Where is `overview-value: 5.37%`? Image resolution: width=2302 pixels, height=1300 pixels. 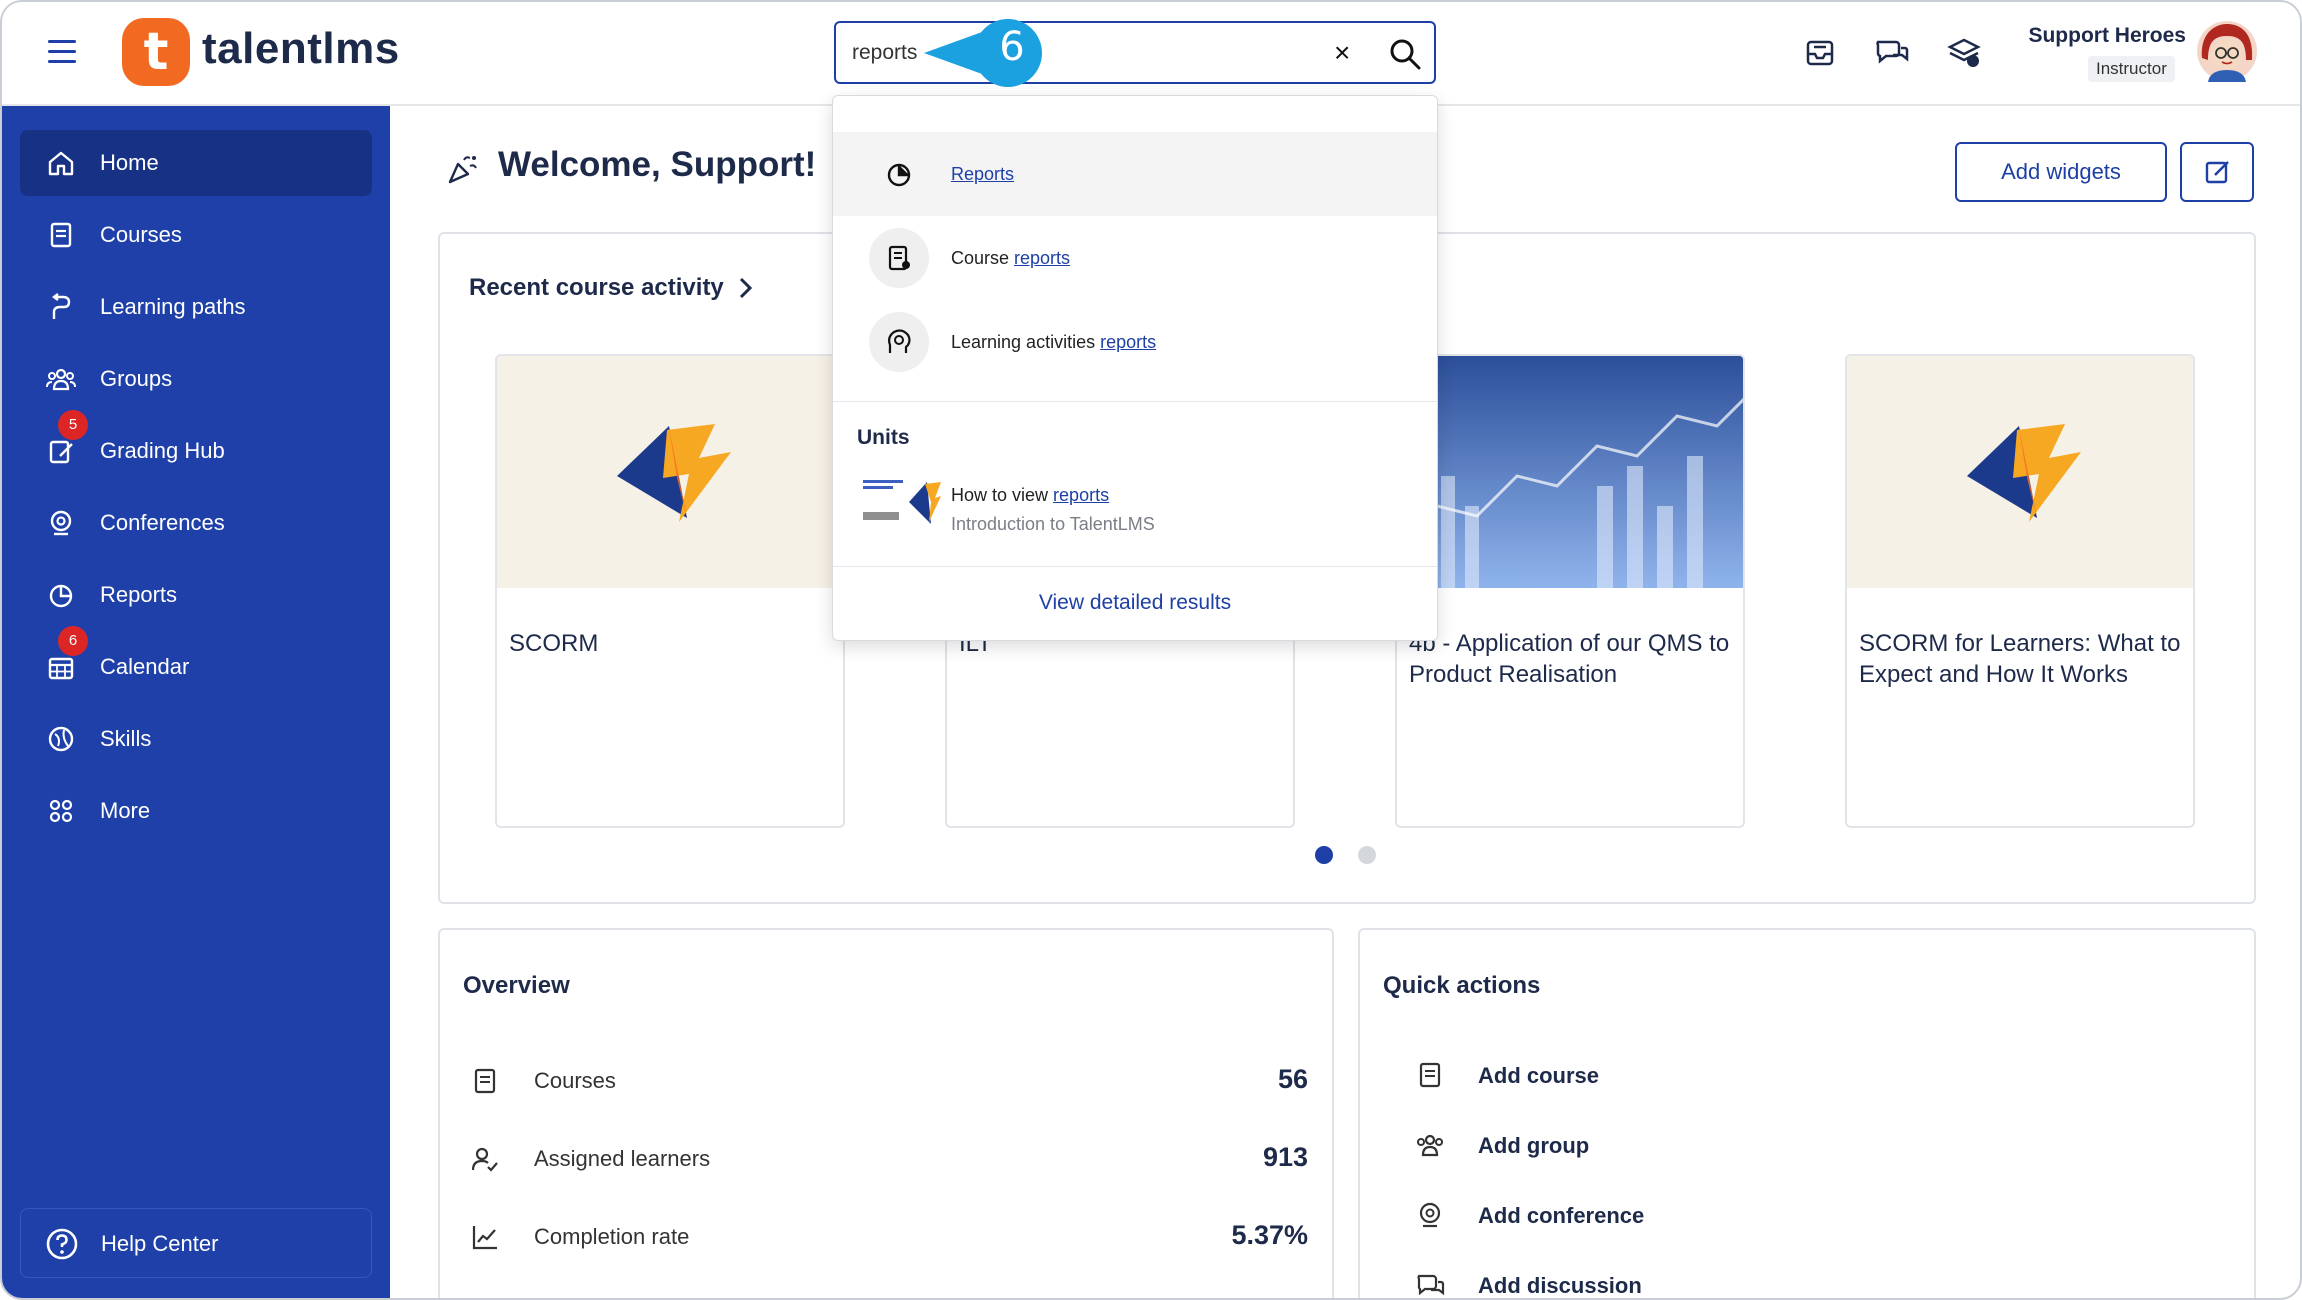 overview-value: 5.37% is located at coordinates (1269, 1235).